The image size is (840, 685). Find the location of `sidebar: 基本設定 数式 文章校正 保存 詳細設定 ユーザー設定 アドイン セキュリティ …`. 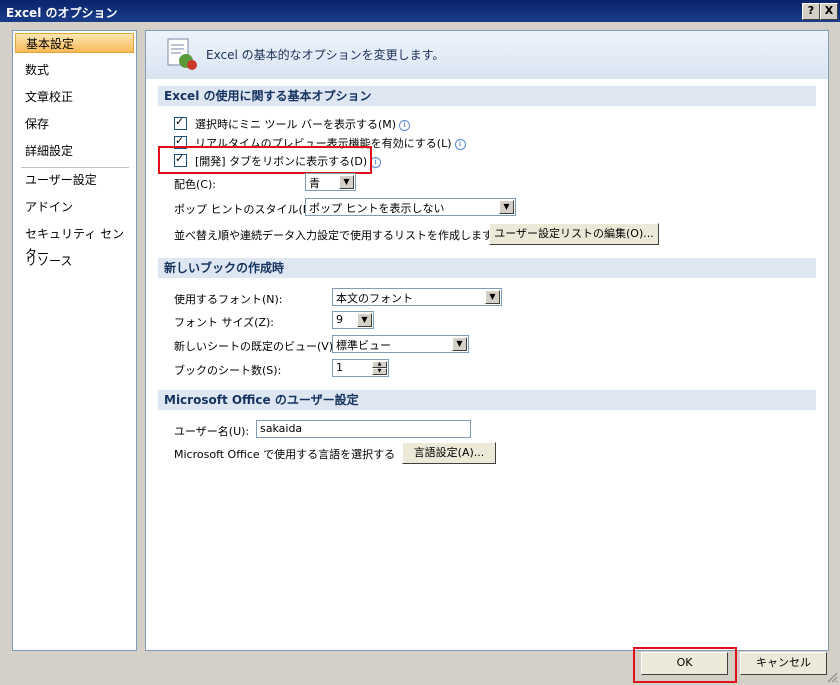

sidebar: 基本設定 数式 文章校正 保存 詳細設定 ユーザー設定 アドイン セキュリティ … is located at coordinates (74, 340).